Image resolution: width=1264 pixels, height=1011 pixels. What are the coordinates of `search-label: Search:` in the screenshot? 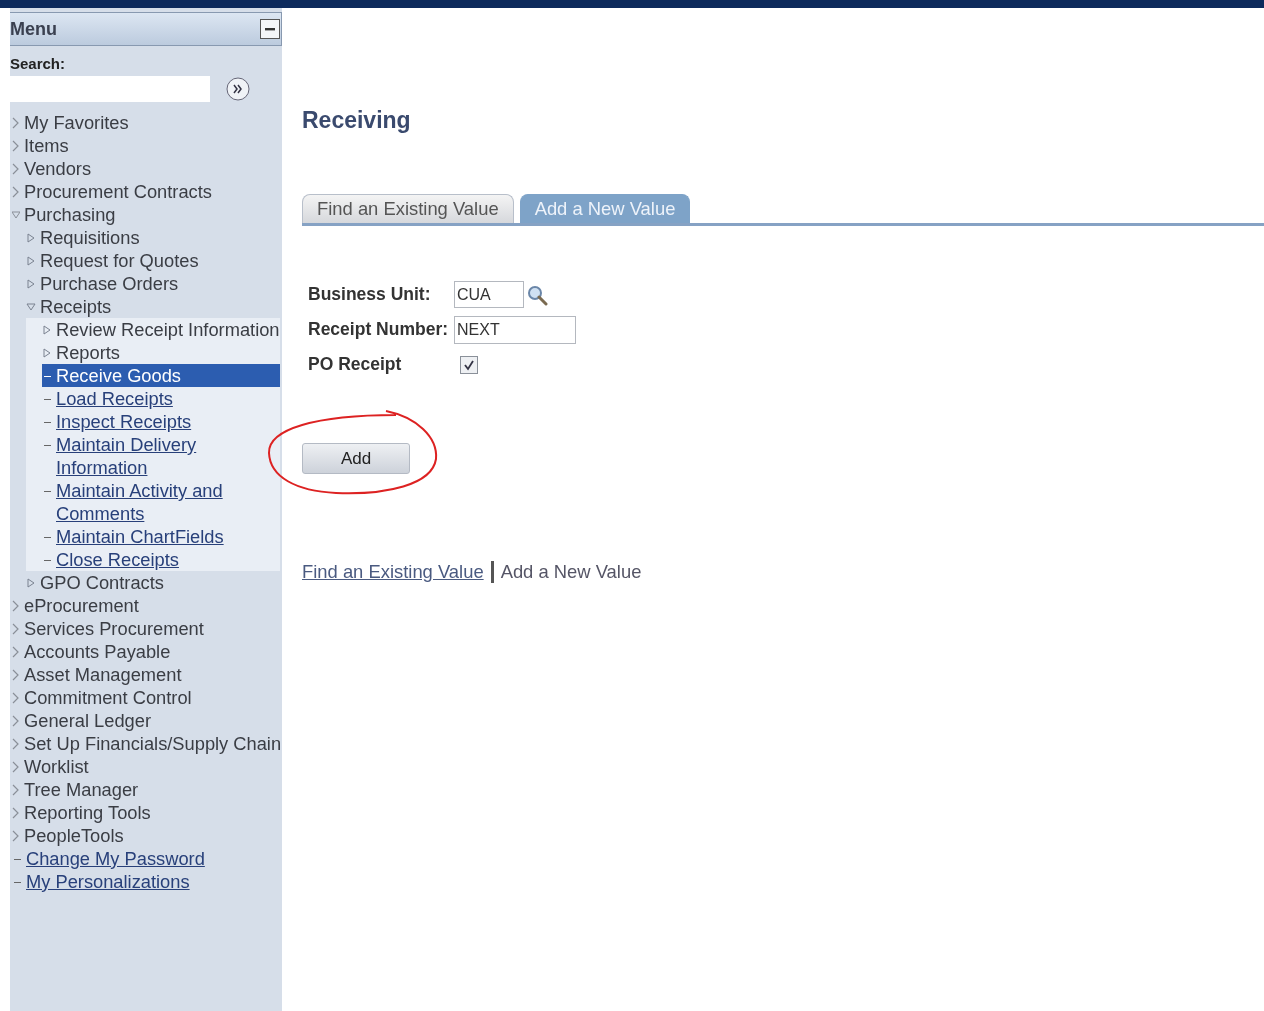 It's located at (38, 63).